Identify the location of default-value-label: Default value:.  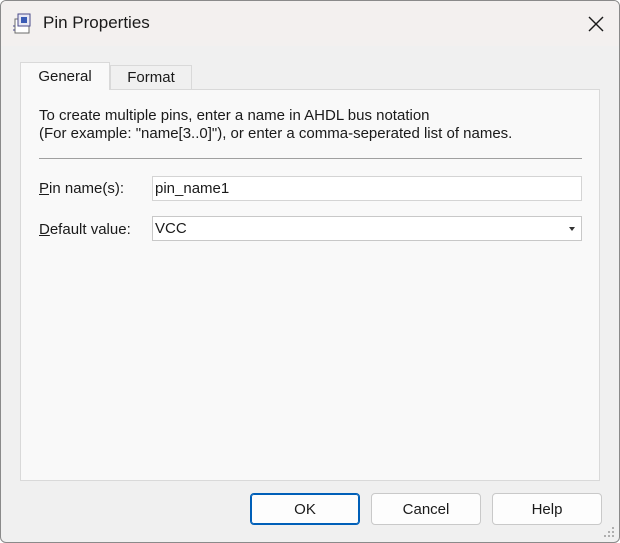
(85, 229).